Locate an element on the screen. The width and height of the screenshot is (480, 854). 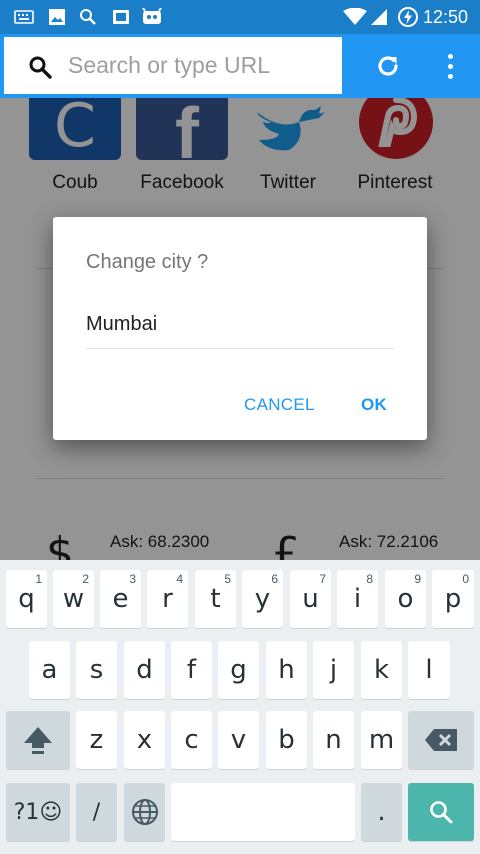
language-key is located at coordinates (144, 812).